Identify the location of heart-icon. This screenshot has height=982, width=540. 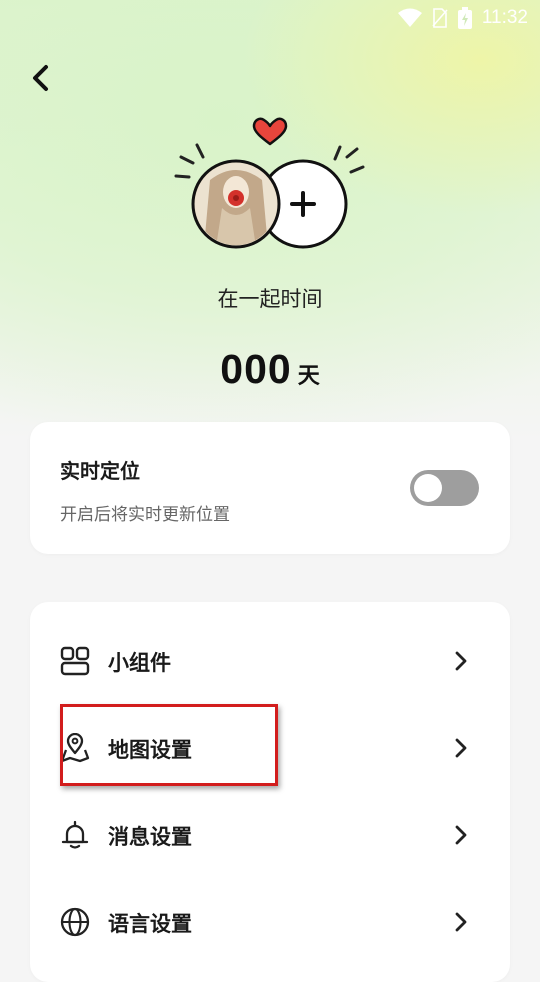
(270, 131).